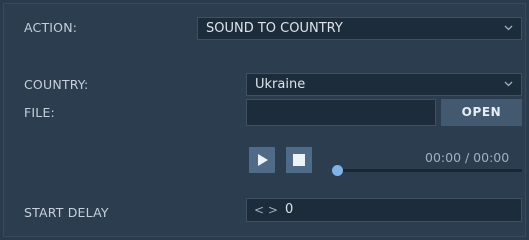 Image resolution: width=529 pixels, height=240 pixels. What do you see at coordinates (66, 212) in the screenshot?
I see `start-delay-label: START DELAY` at bounding box center [66, 212].